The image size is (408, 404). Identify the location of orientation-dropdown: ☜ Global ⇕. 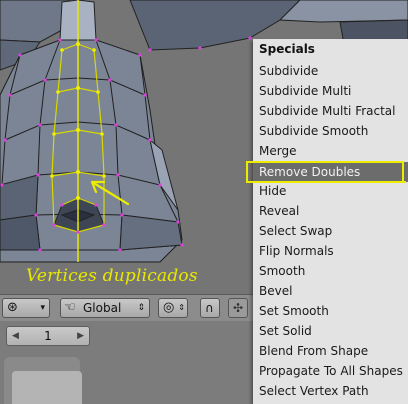
(105, 308).